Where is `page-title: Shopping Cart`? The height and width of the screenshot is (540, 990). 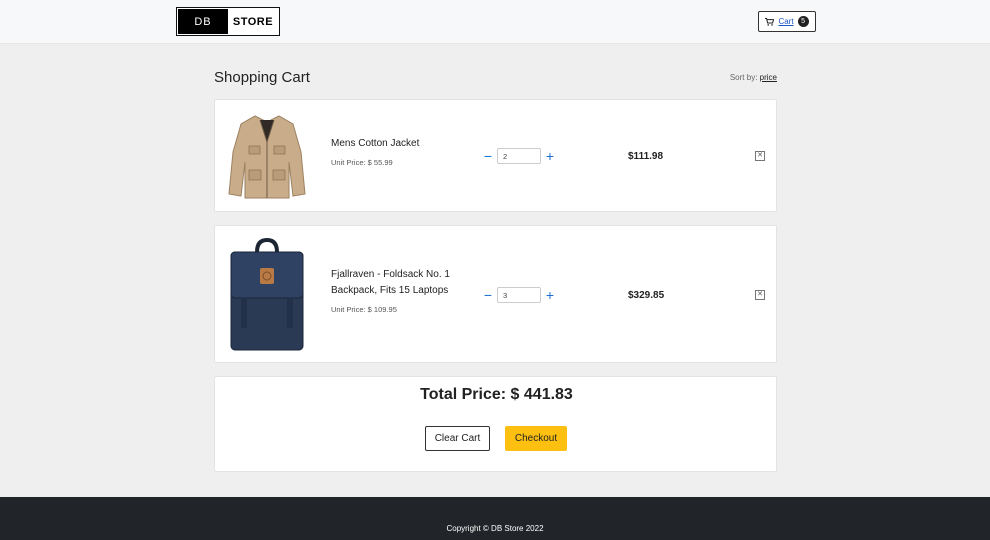 page-title: Shopping Cart is located at coordinates (262, 77).